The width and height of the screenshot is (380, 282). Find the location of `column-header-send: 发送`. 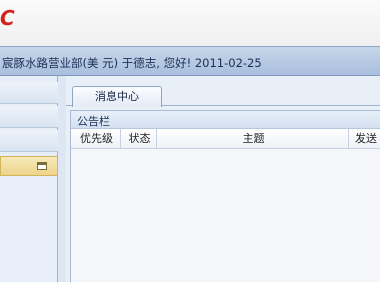

column-header-send: 发送 is located at coordinates (365, 139).